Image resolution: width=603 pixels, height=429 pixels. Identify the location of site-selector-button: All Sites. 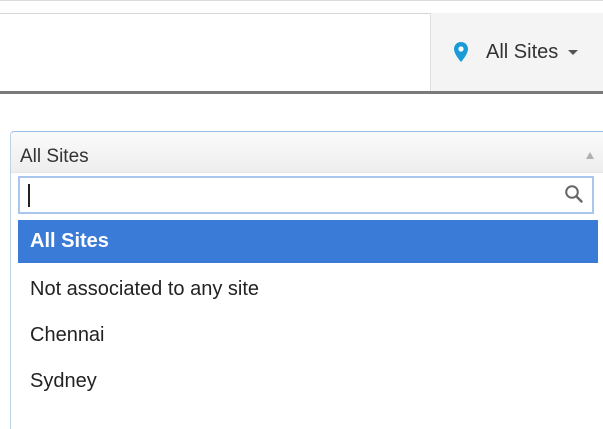
(516, 52).